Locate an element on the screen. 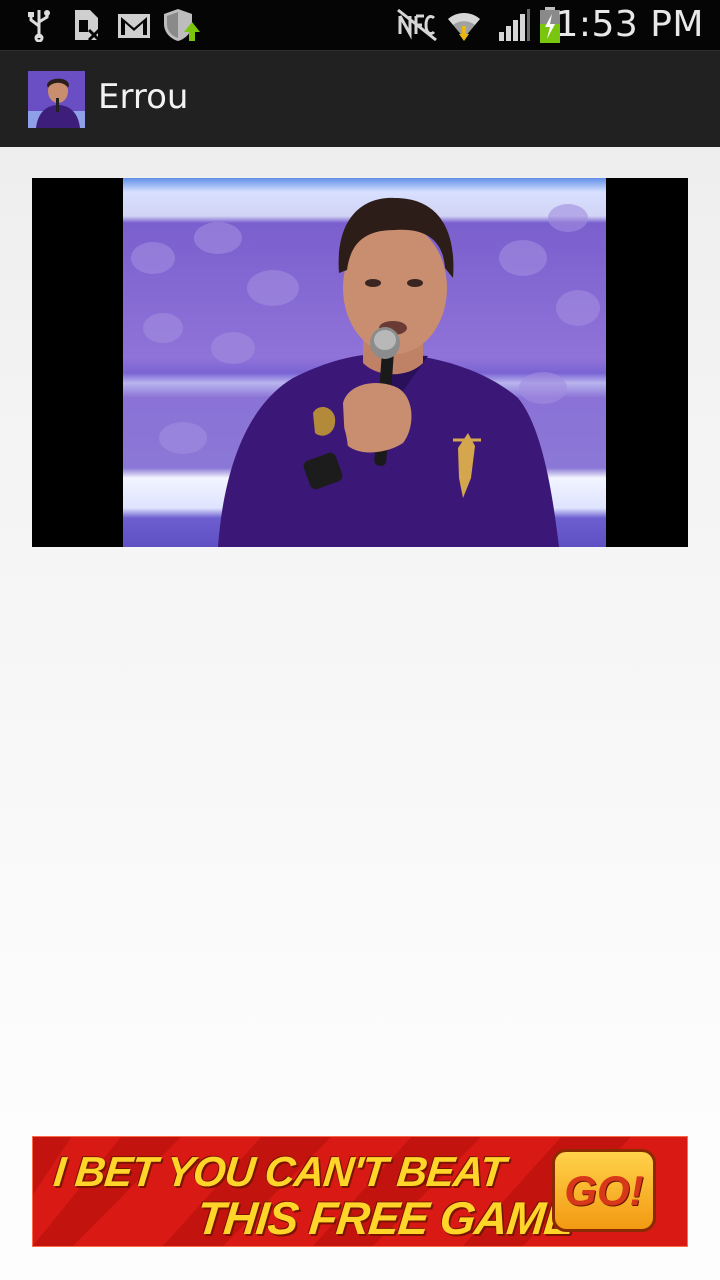  ad-headline: I BET YOU CAN'T BEAT is located at coordinates (279, 1171).